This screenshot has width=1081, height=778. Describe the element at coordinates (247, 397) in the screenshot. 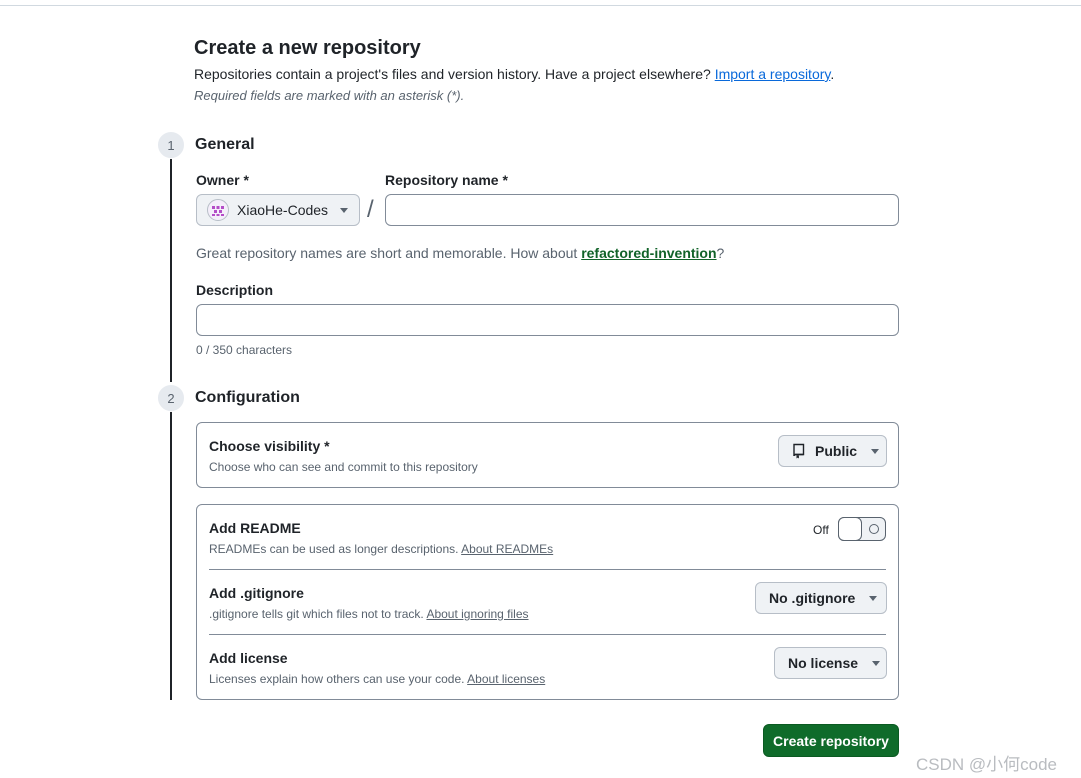

I see `configuration-section-title: Configuration` at that location.